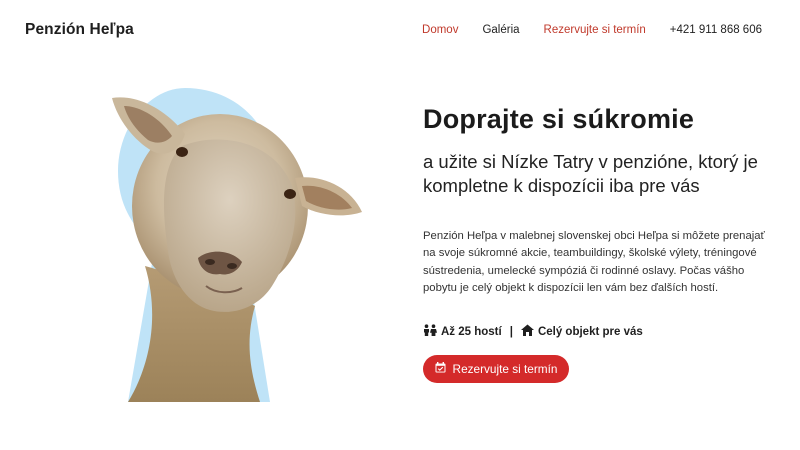 The width and height of the screenshot is (800, 450). Describe the element at coordinates (79, 30) in the screenshot. I see `site-logo: Penzión Heľpa` at that location.